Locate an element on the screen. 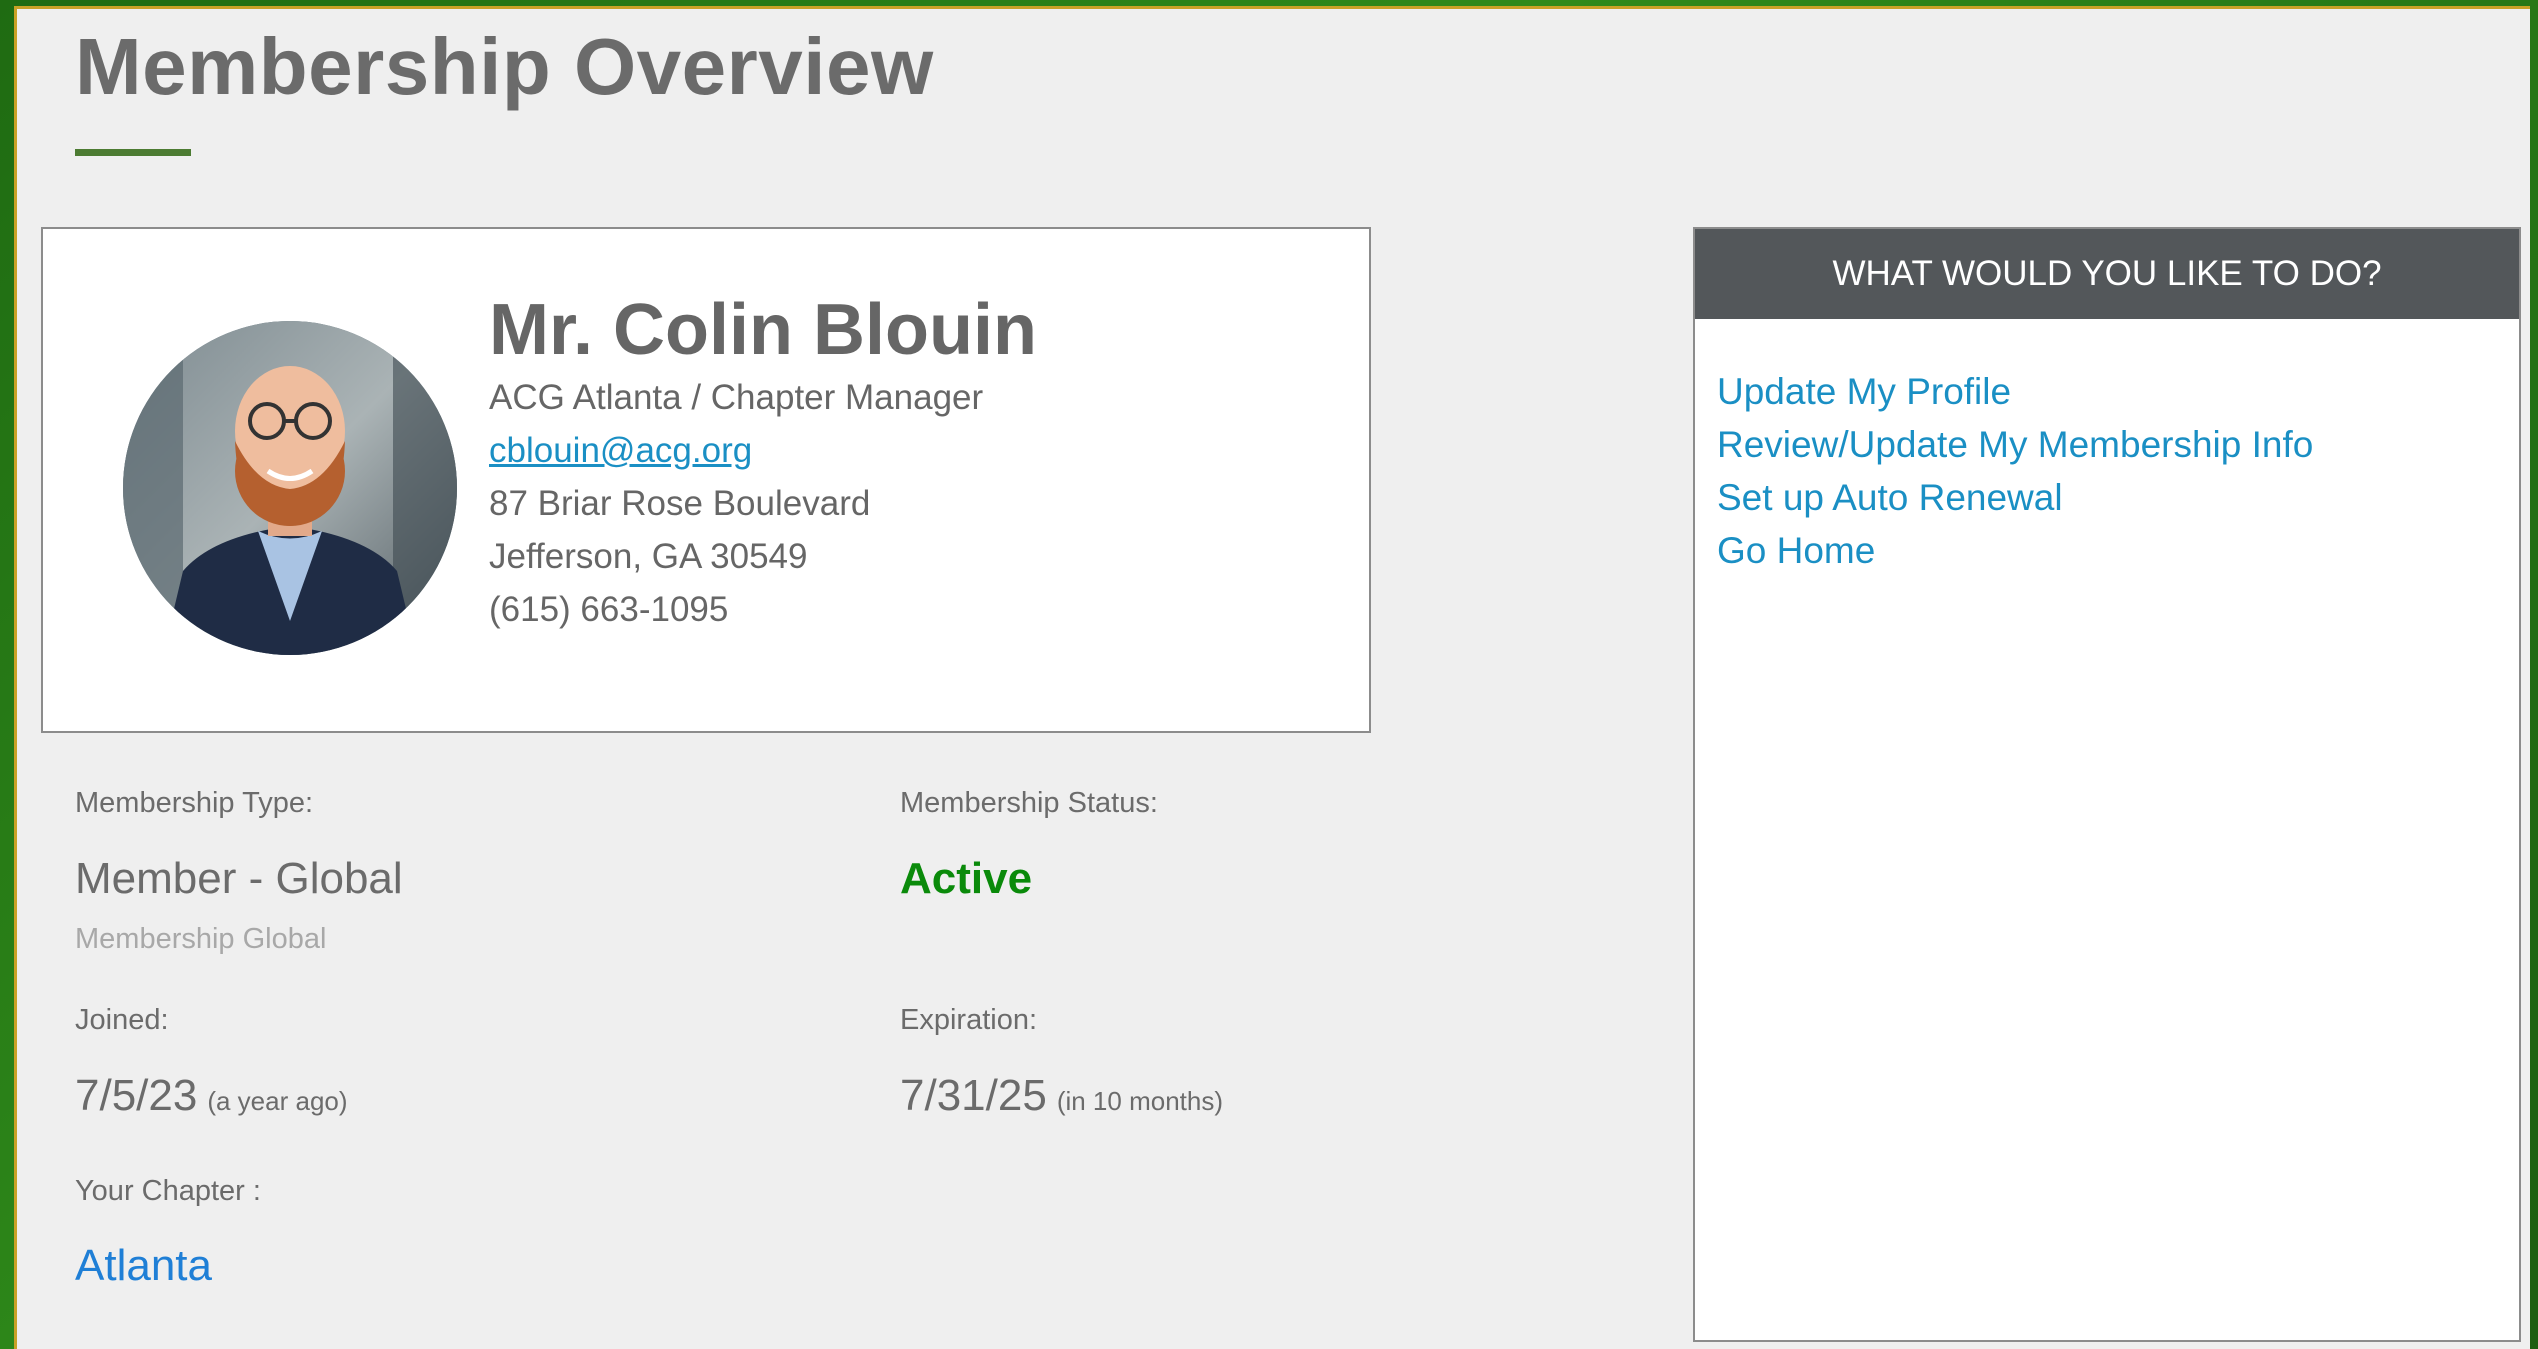 The height and width of the screenshot is (1349, 2538). update-membership-info-link: Review/Update My Membership Info is located at coordinates (2118, 444).